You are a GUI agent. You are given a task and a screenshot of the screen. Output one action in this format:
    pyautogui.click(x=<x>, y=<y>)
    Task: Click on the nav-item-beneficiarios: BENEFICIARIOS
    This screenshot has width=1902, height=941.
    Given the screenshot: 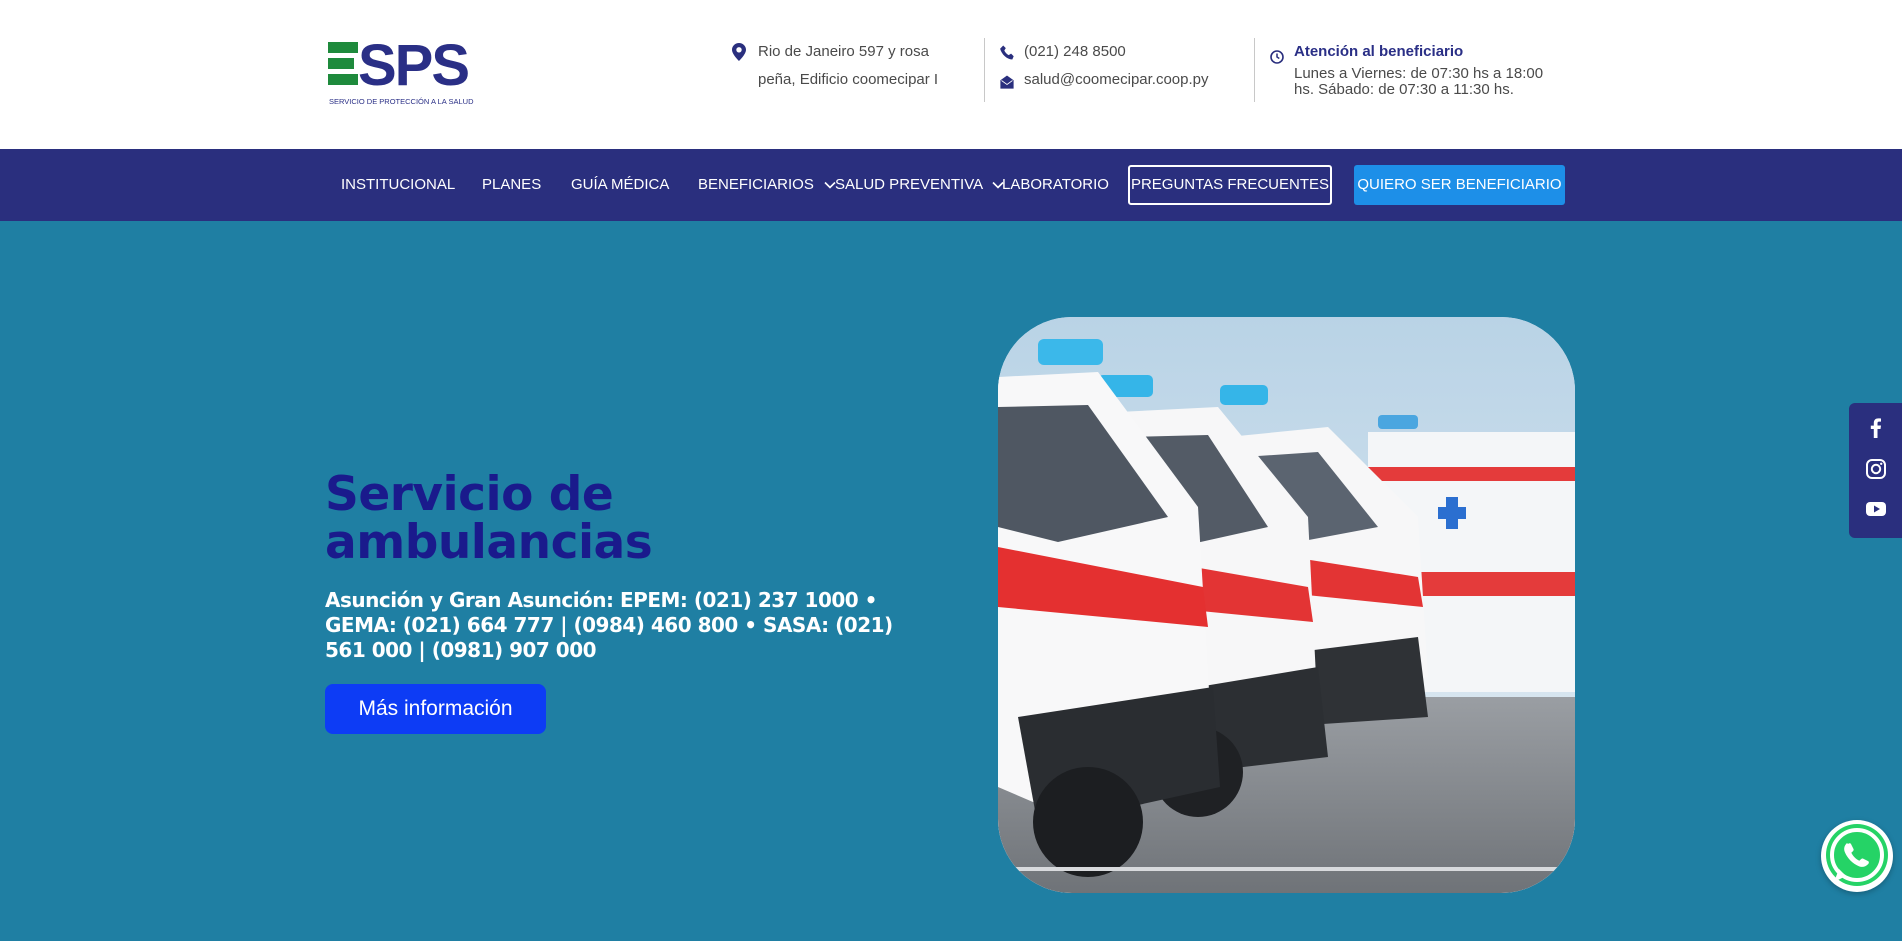 What is the action you would take?
    pyautogui.click(x=767, y=185)
    